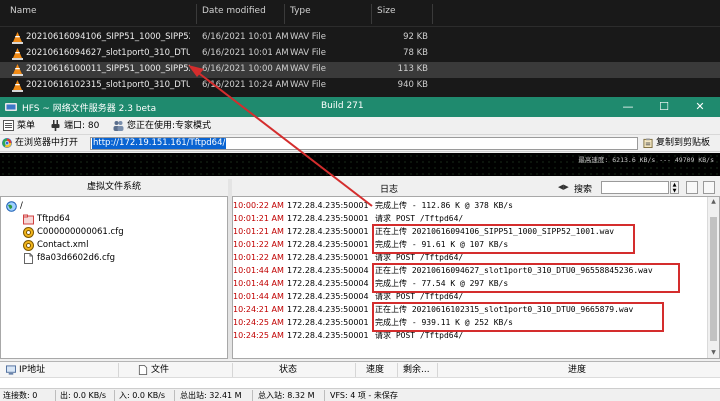  I want to click on menu-button: 菜单, so click(19, 126).